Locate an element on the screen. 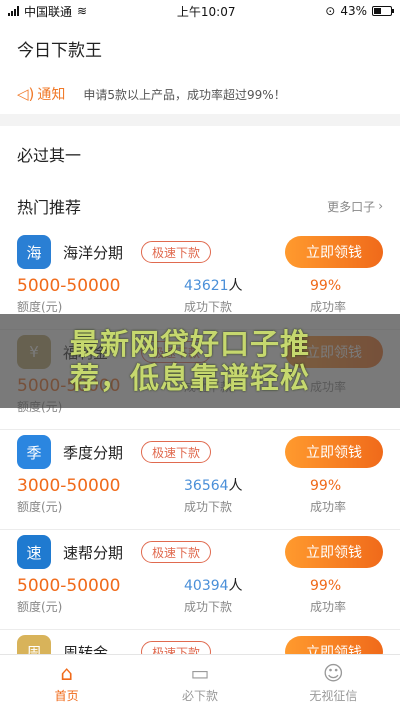 This screenshot has width=400, height=711. tab-bar: ⌂ 首页 ▭ 必下款 ☺ 无视征信 is located at coordinates (200, 682).